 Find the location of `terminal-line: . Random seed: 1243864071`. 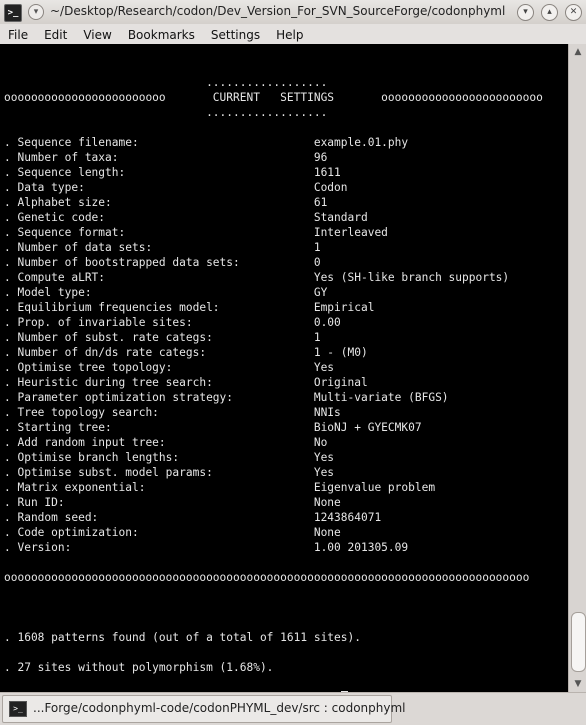

terminal-line: . Random seed: 1243864071 is located at coordinates (193, 517).